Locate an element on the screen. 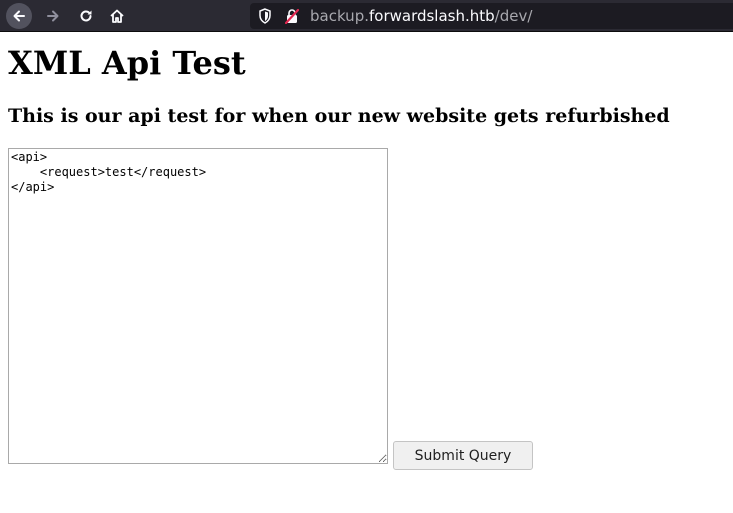 The height and width of the screenshot is (513, 733). submit-query-button: Submit Query is located at coordinates (463, 455).